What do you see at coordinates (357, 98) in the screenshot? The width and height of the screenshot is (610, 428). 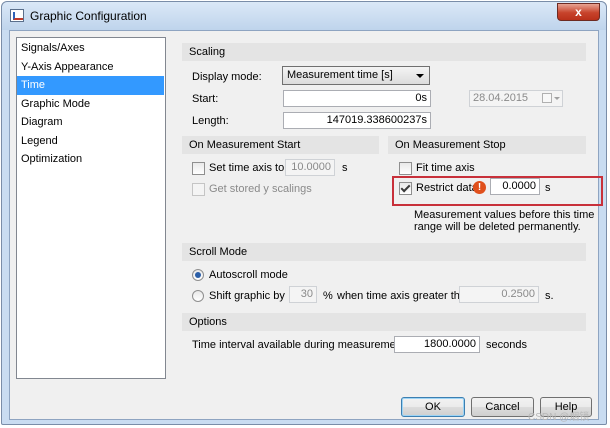 I see `start-input: 0s` at bounding box center [357, 98].